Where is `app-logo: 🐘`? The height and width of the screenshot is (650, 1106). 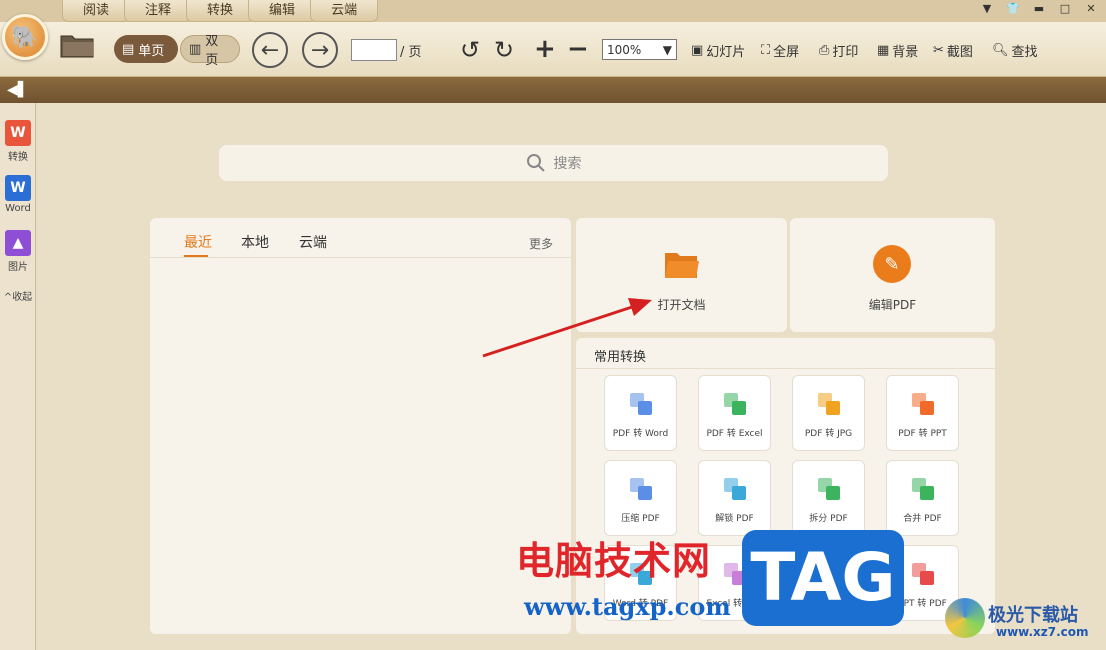 app-logo: 🐘 is located at coordinates (25, 37).